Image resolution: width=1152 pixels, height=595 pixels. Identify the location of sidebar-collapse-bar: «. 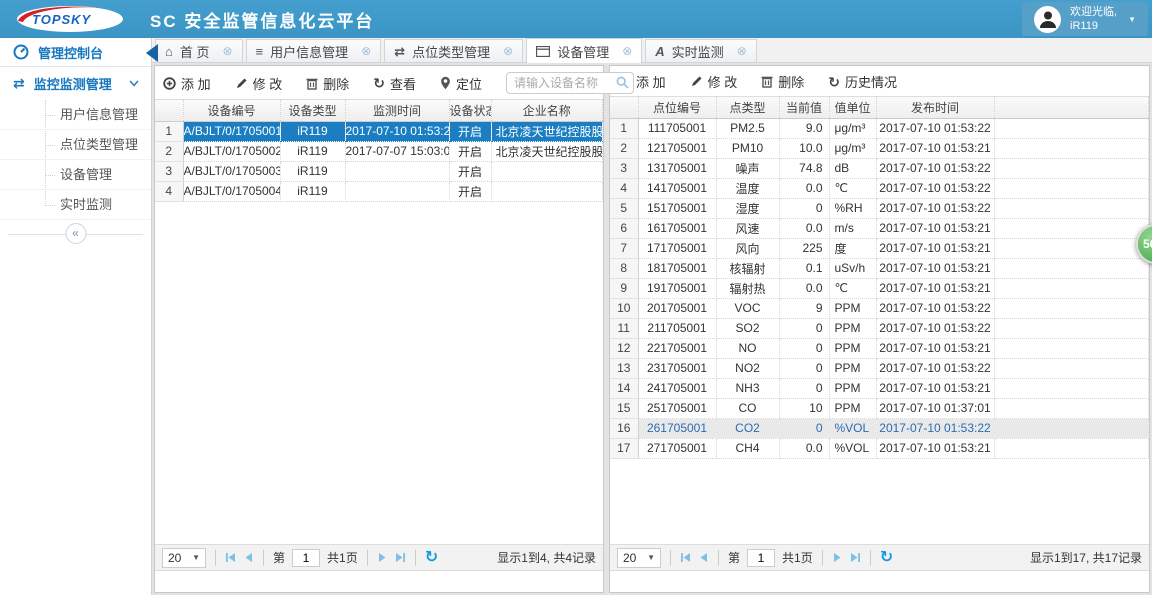
(75, 235).